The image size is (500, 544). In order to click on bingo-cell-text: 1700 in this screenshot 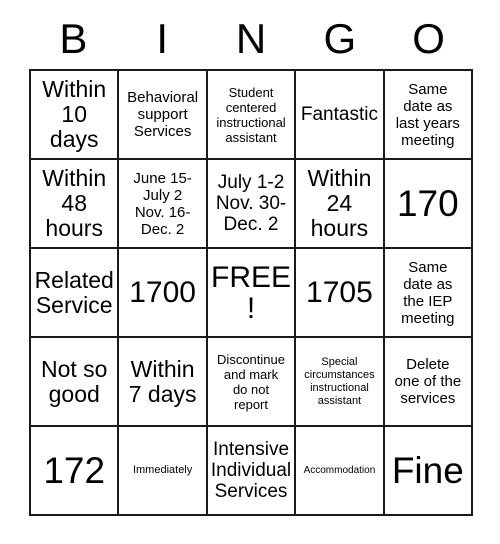, I will do `click(162, 292)`.